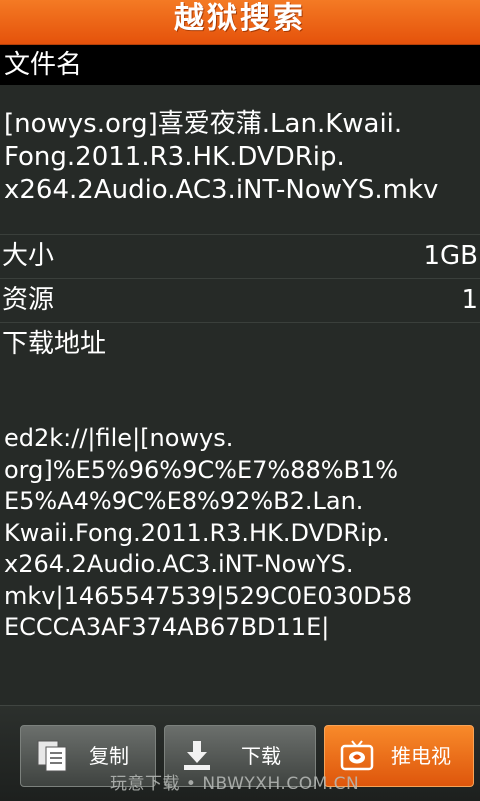 The width and height of the screenshot is (480, 801). What do you see at coordinates (240, 344) in the screenshot?
I see `link-label-row: 下载地址` at bounding box center [240, 344].